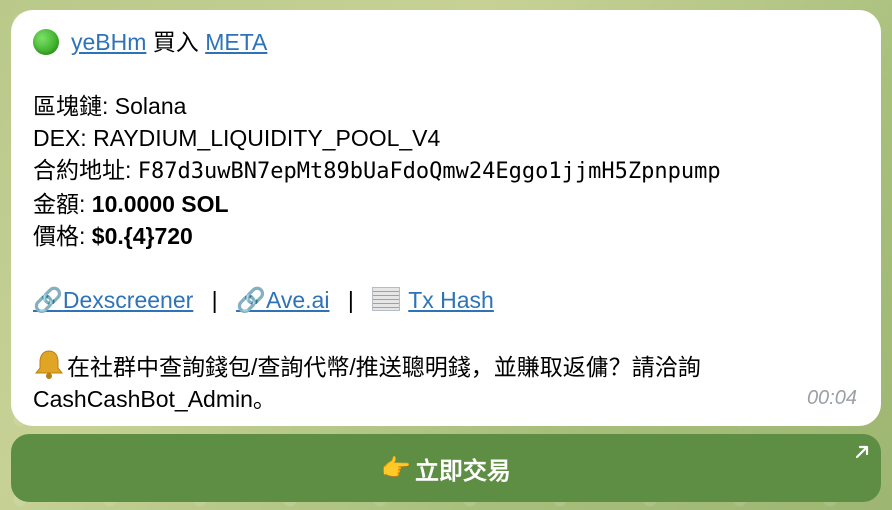 Image resolution: width=892 pixels, height=510 pixels. Describe the element at coordinates (113, 300) in the screenshot. I see `dexscreener-link: 🔗Dexscreener` at that location.